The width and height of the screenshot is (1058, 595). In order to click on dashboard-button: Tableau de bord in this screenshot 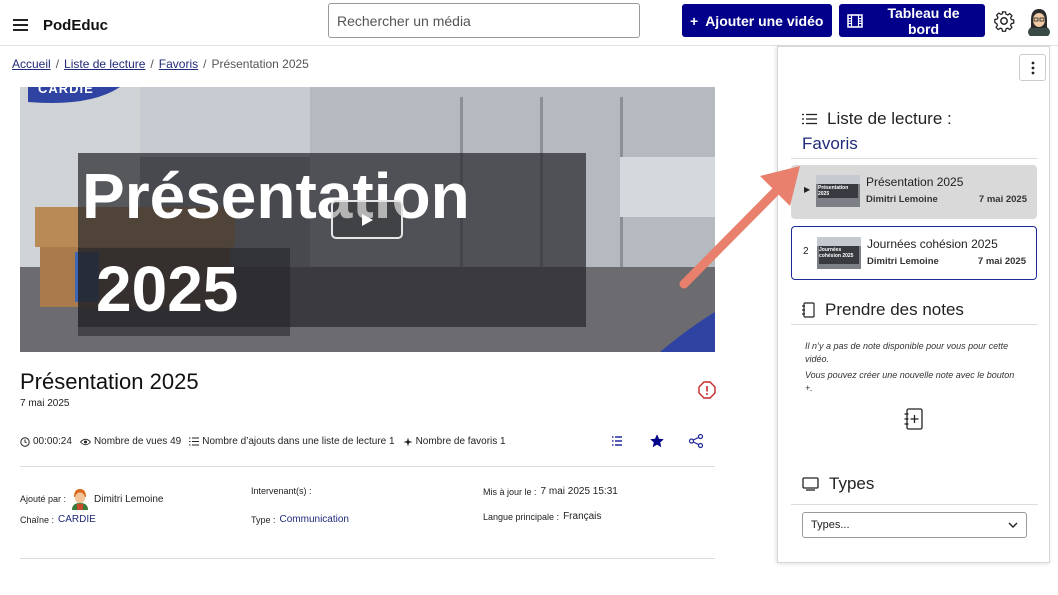, I will do `click(912, 20)`.